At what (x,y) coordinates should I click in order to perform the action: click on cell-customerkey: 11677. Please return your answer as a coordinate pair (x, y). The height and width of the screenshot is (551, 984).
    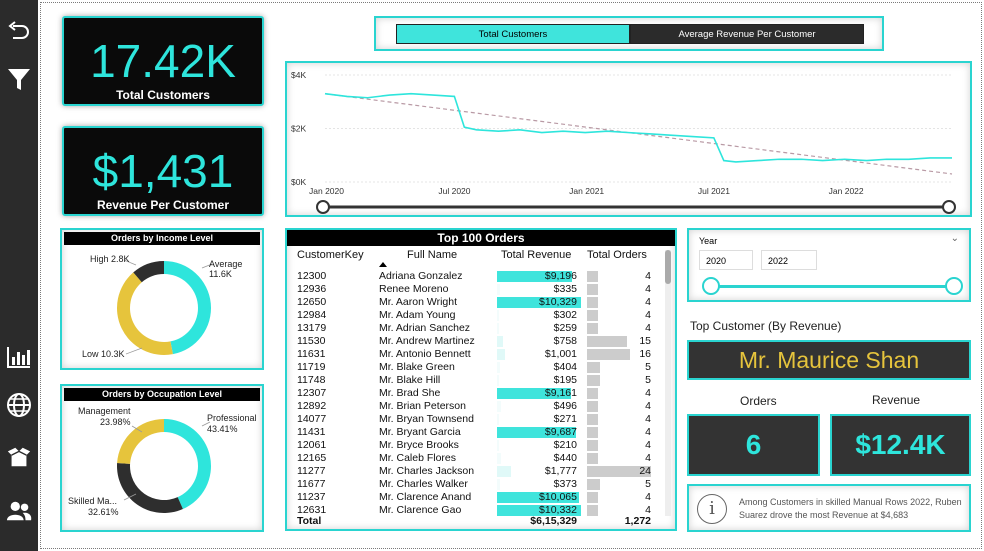
    Looking at the image, I should click on (311, 484).